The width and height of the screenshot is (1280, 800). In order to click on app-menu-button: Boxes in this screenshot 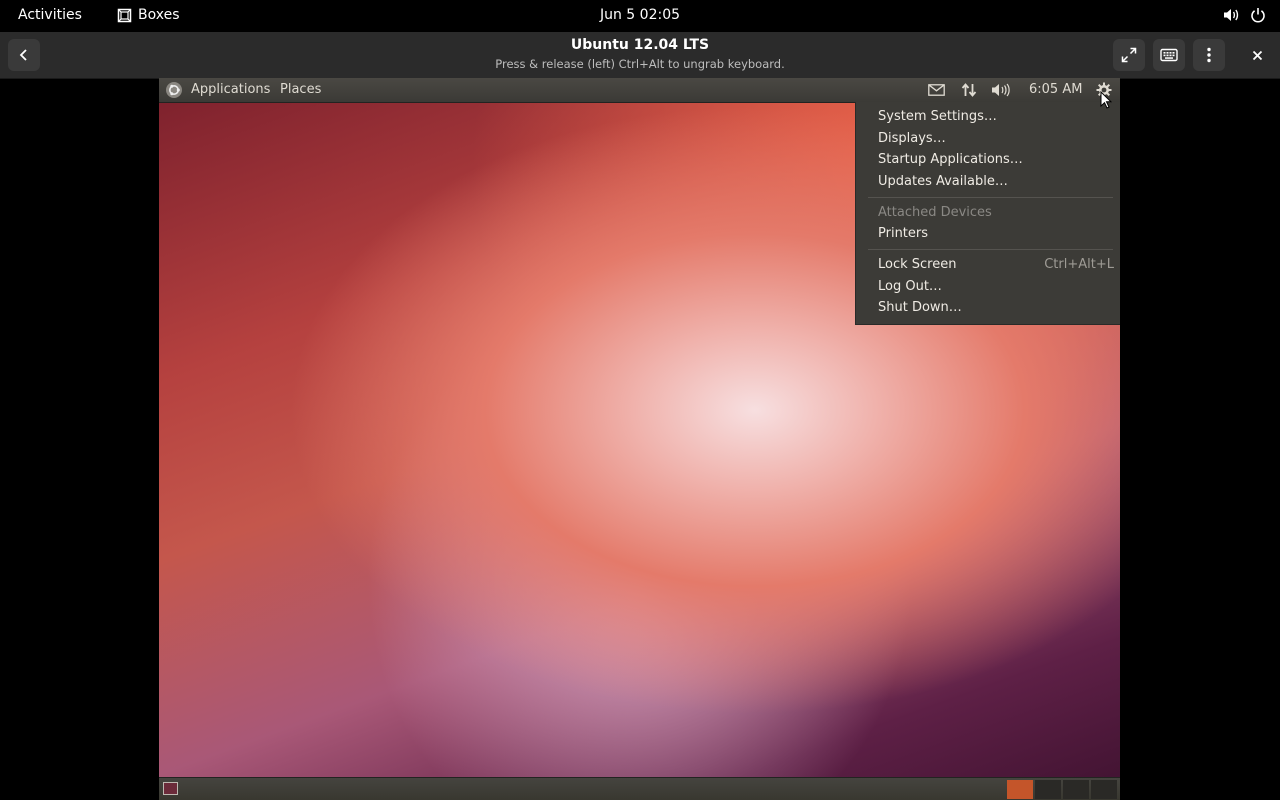, I will do `click(148, 15)`.